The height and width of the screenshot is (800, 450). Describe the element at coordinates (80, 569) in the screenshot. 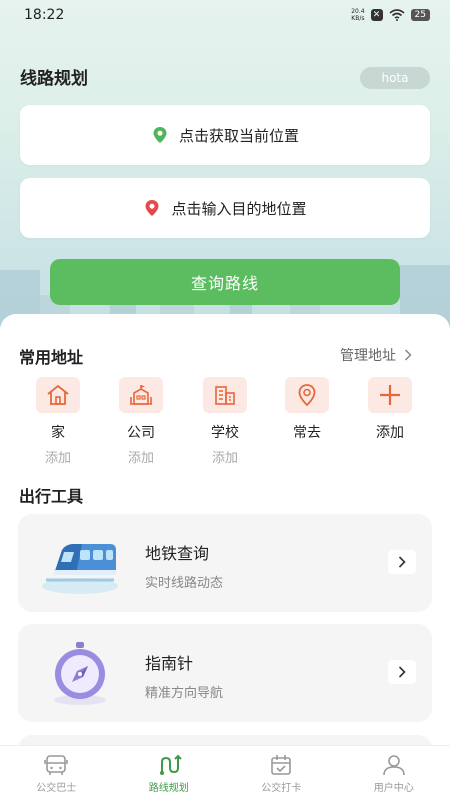

I see `subway-train-icon` at that location.